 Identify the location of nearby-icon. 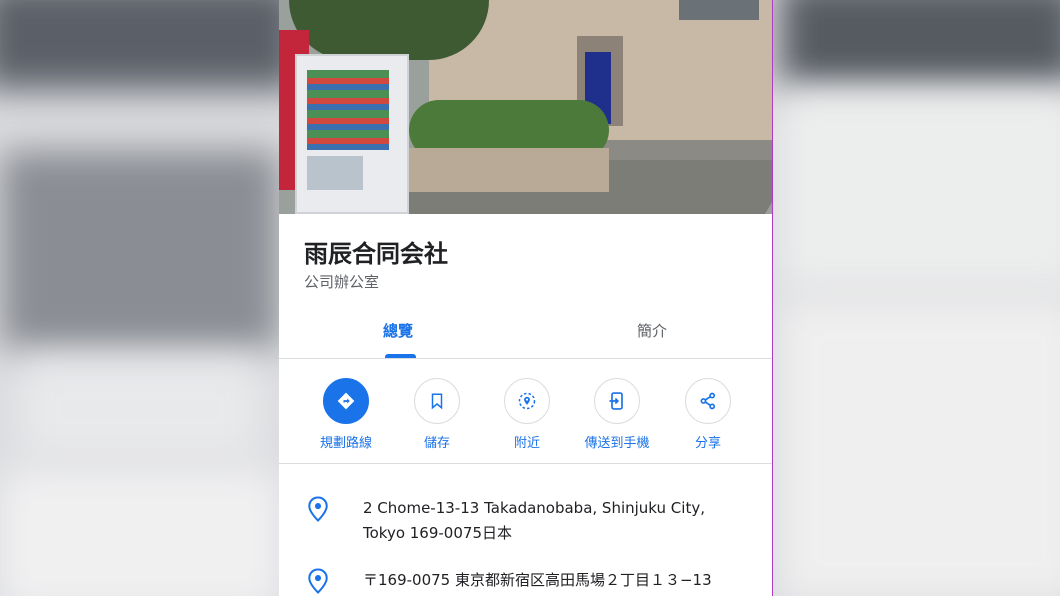
(527, 401).